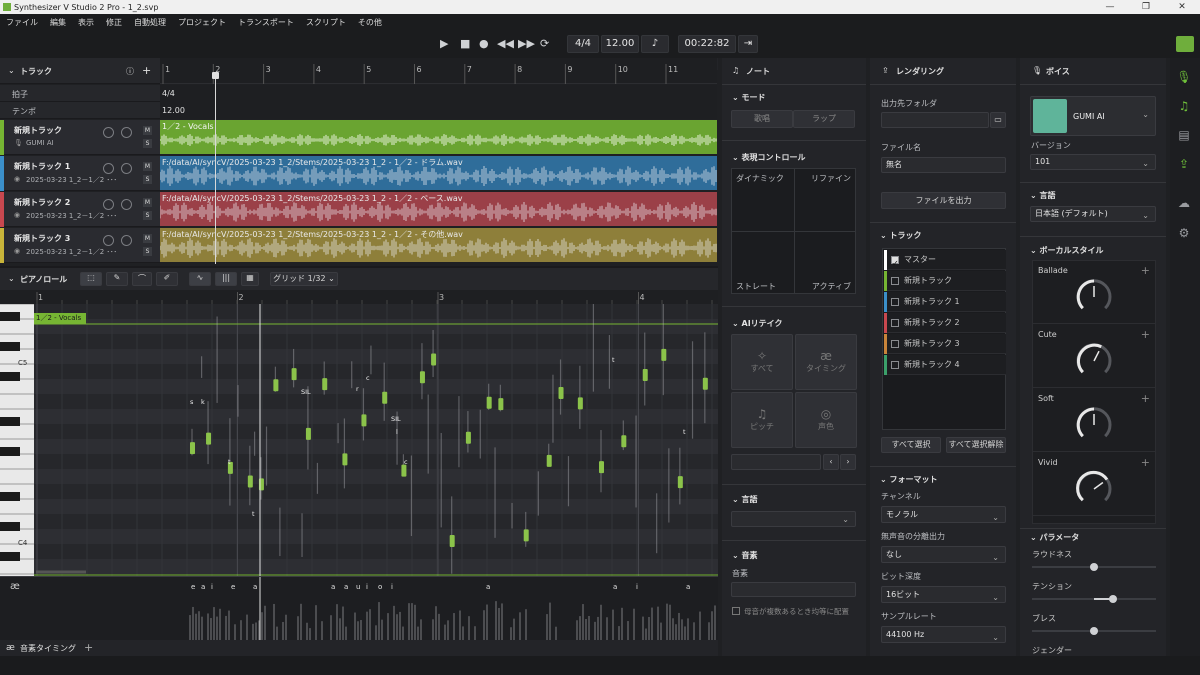 This screenshot has height=675, width=1200. I want to click on close-button: ✕, so click(1182, 7).